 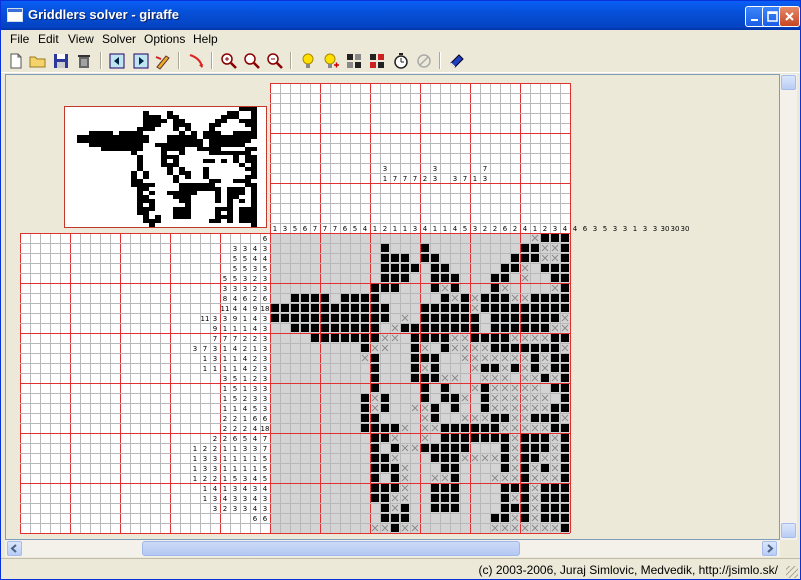 I want to click on solve-icon, so click(x=354, y=61).